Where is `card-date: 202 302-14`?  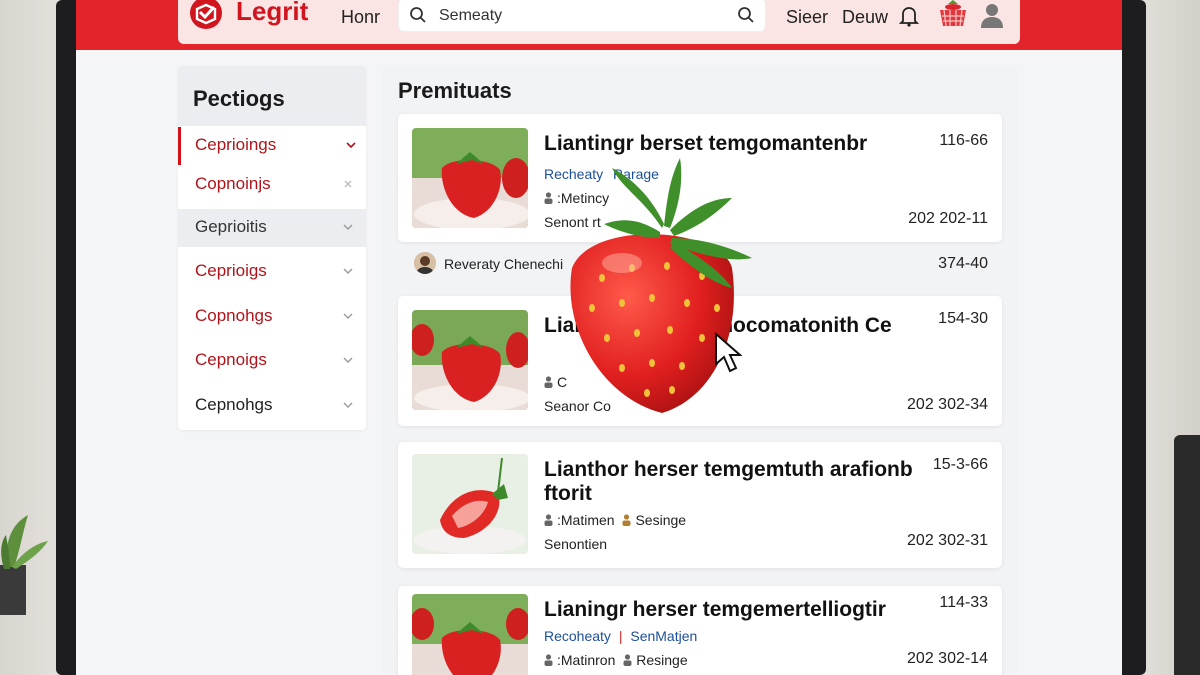
card-date: 202 302-14 is located at coordinates (947, 658).